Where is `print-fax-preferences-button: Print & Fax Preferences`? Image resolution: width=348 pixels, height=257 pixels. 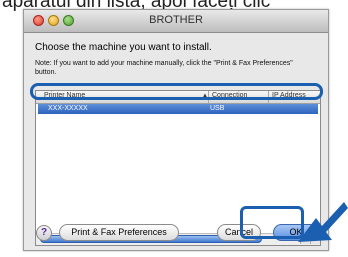 print-fax-preferences-button: Print & Fax Preferences is located at coordinates (119, 232).